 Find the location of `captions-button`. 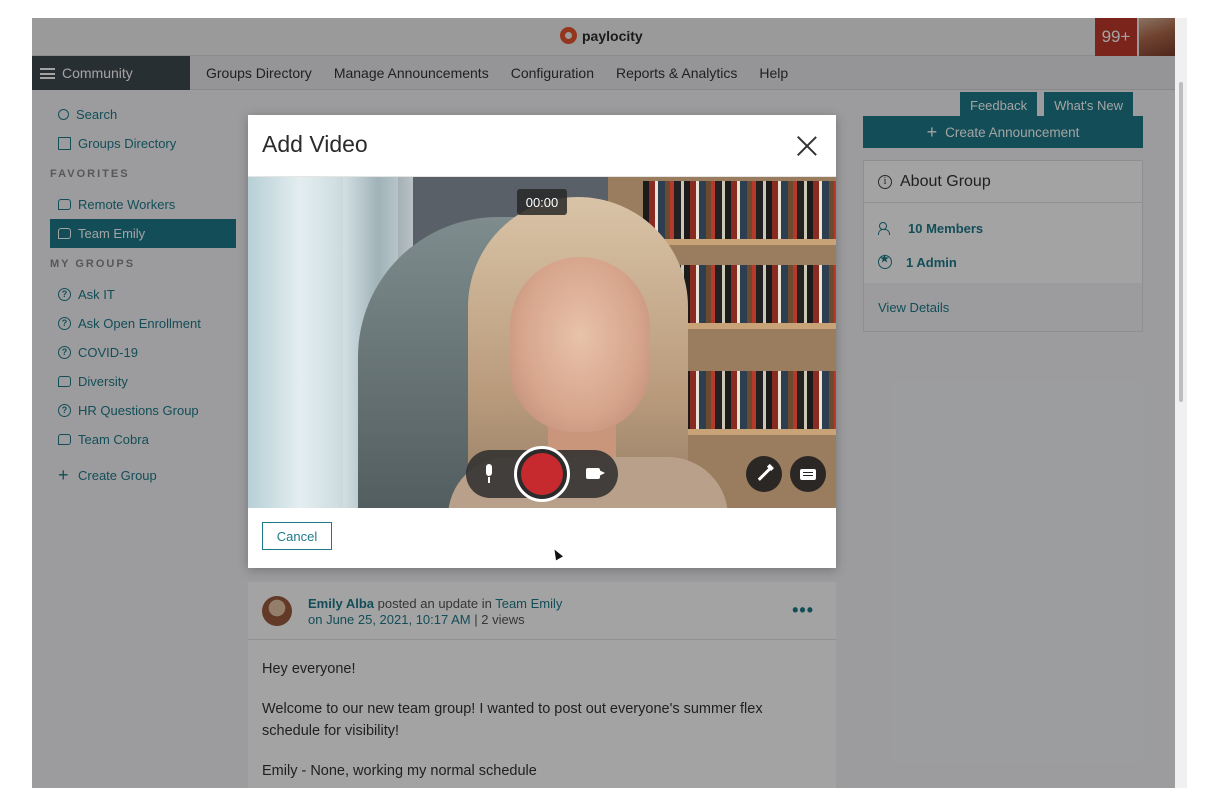

captions-button is located at coordinates (808, 474).